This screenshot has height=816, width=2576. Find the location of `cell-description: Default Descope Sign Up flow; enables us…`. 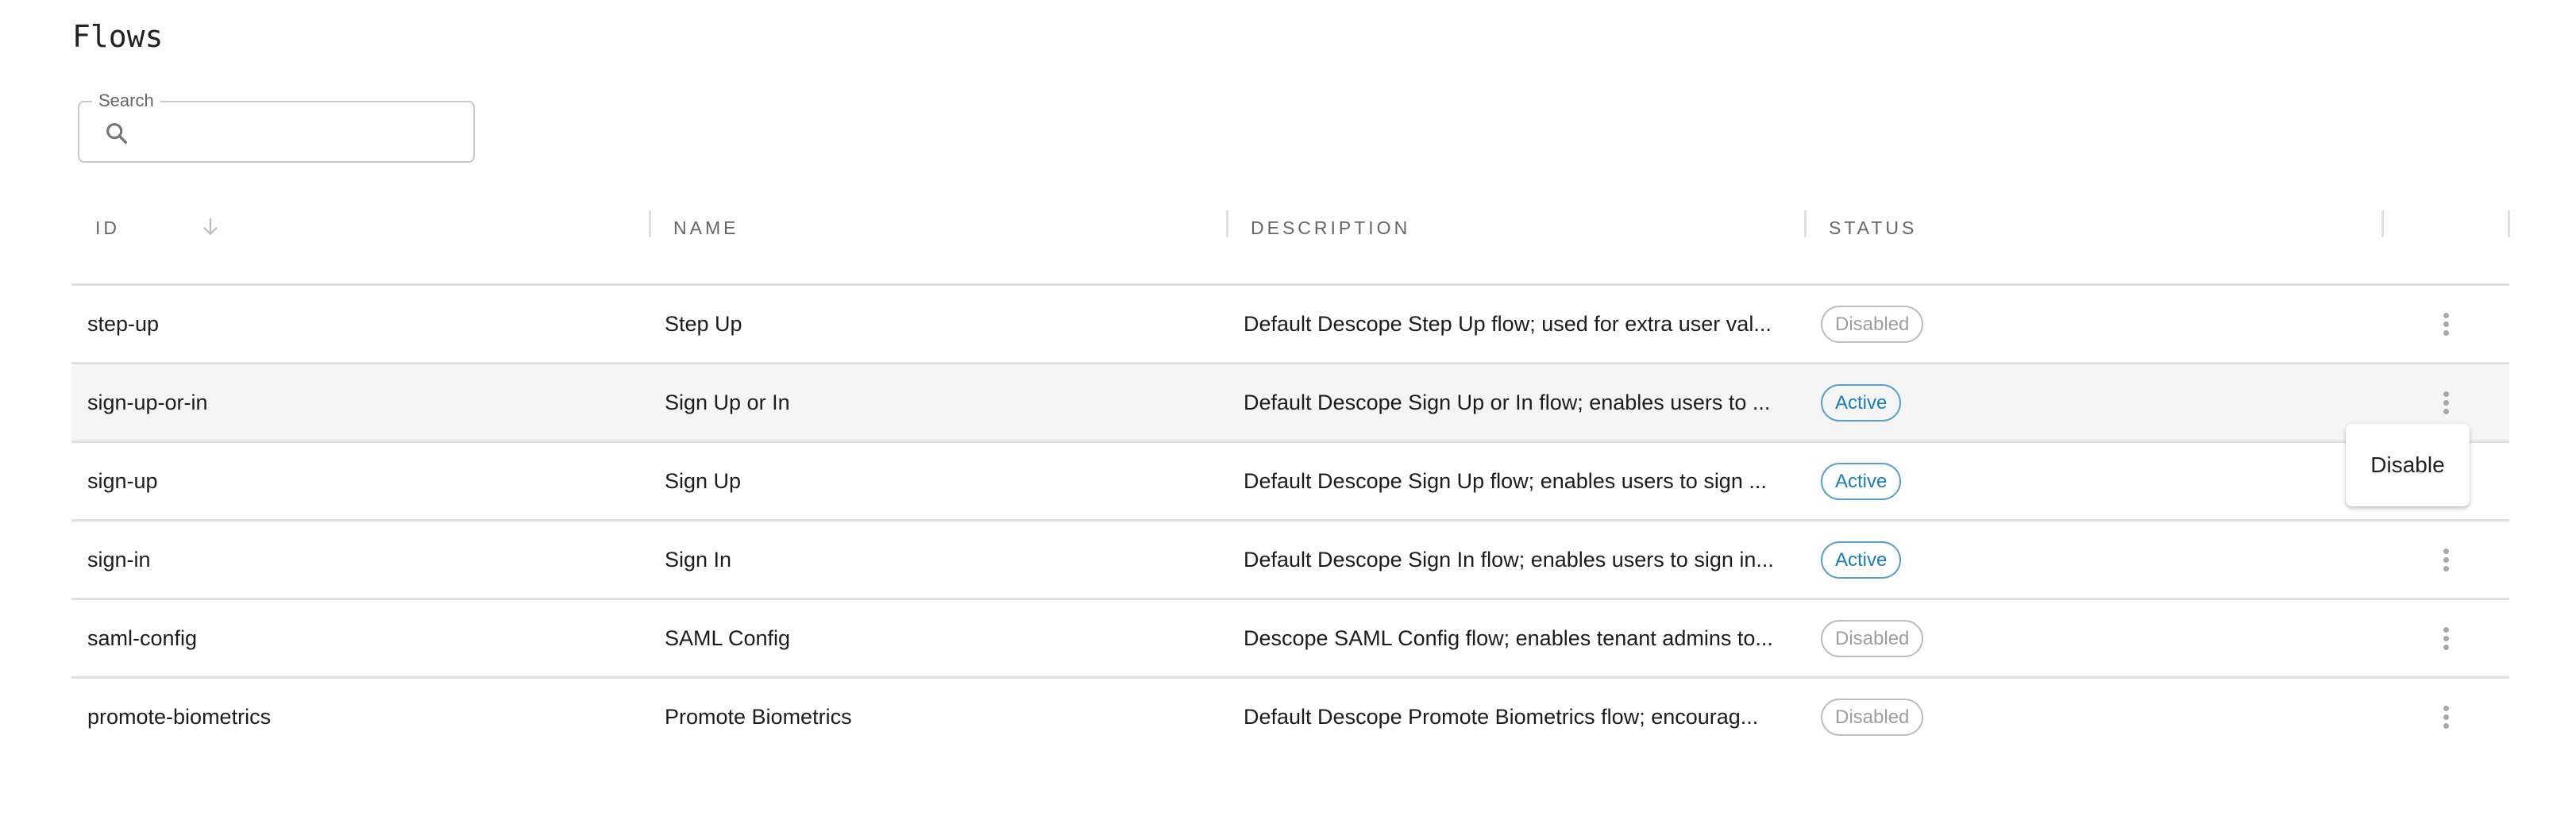

cell-description: Default Descope Sign Up flow; enables us… is located at coordinates (1505, 480).